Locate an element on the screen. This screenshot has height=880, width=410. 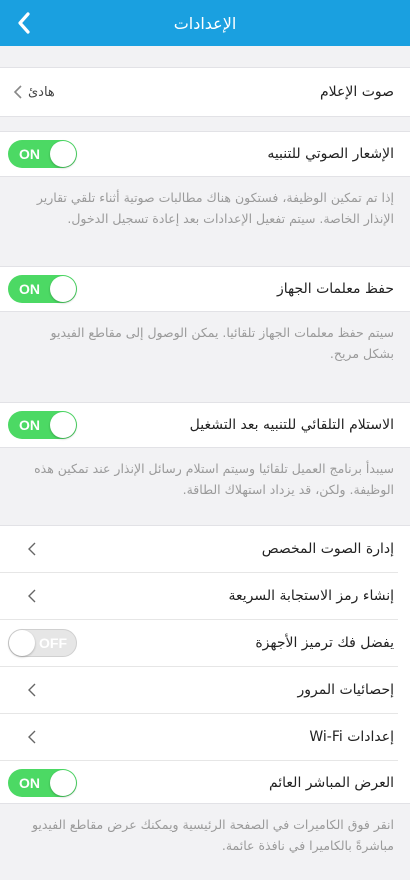
page-title: الإعدادات is located at coordinates (205, 23).